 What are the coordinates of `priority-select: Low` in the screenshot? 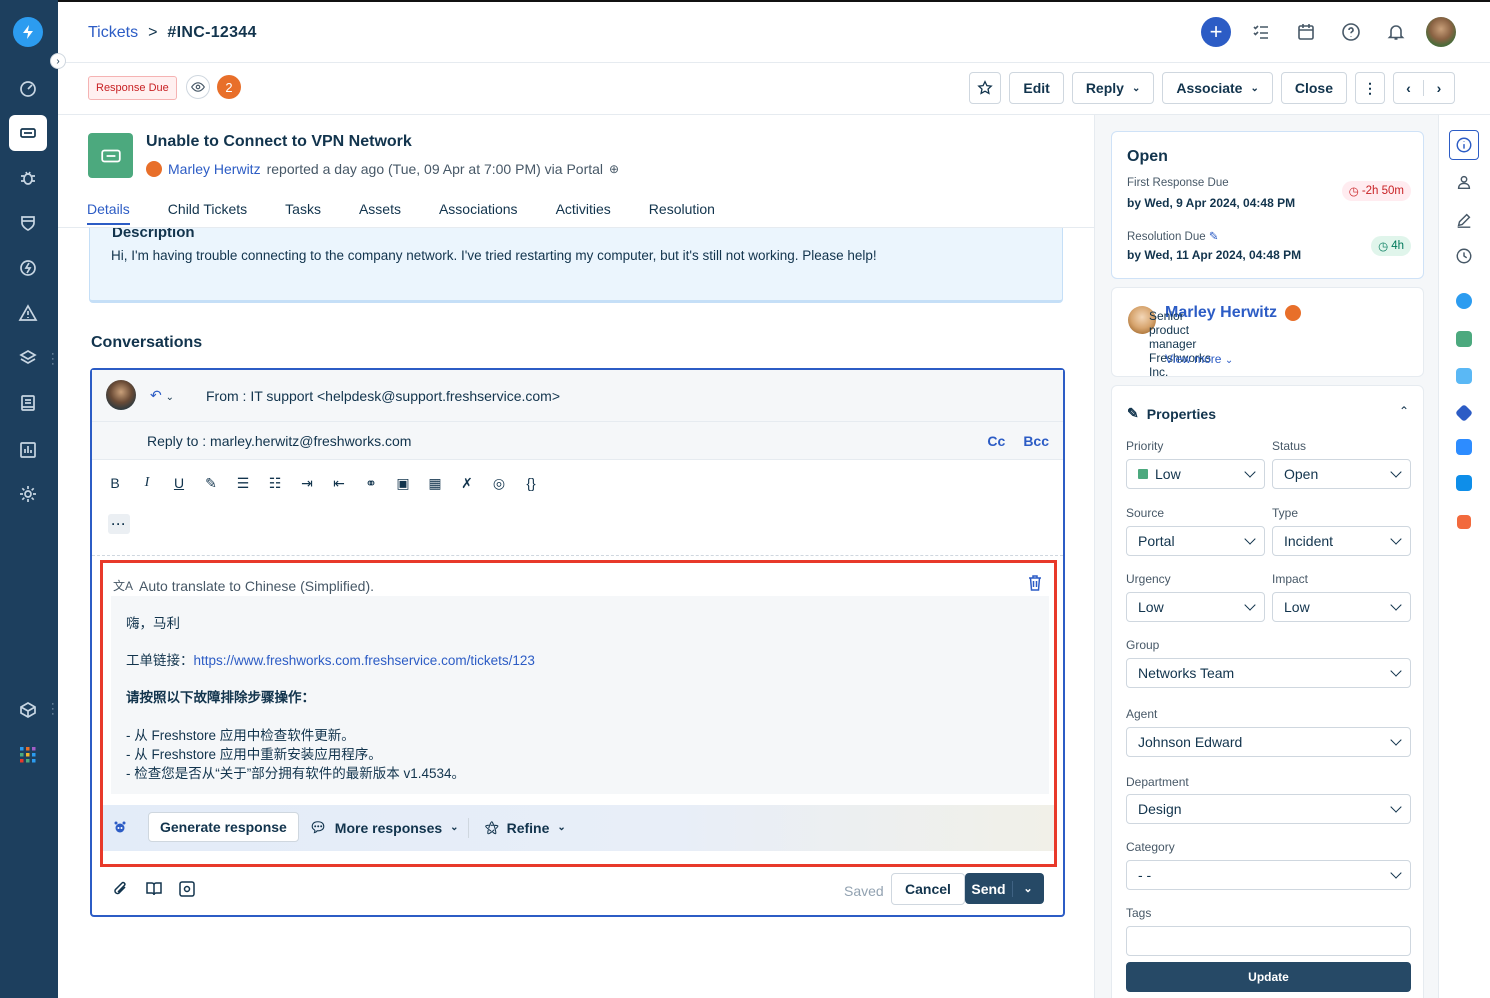 It's located at (1195, 474).